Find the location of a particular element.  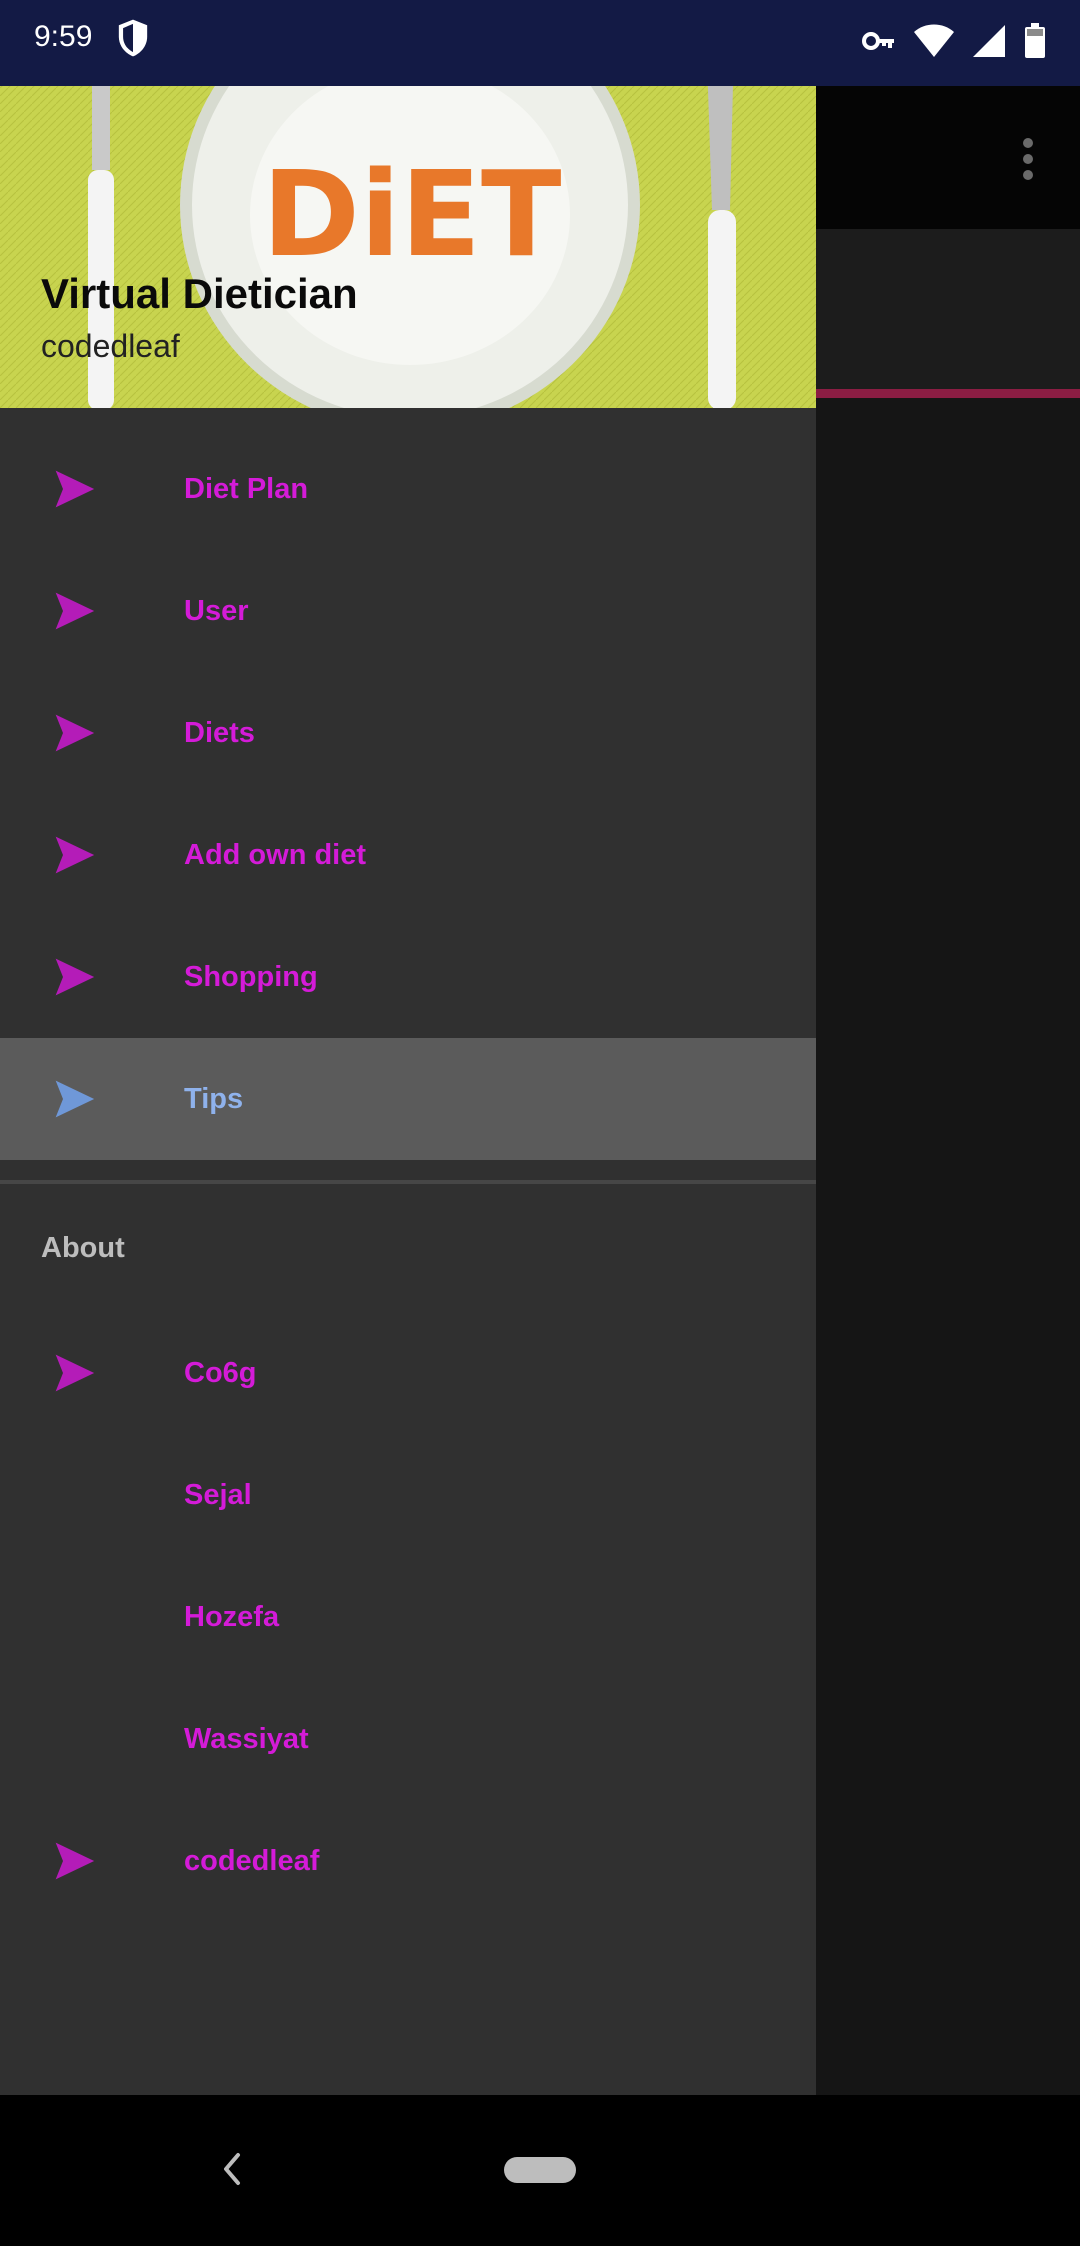

vpn-key-icon is located at coordinates (878, 41).